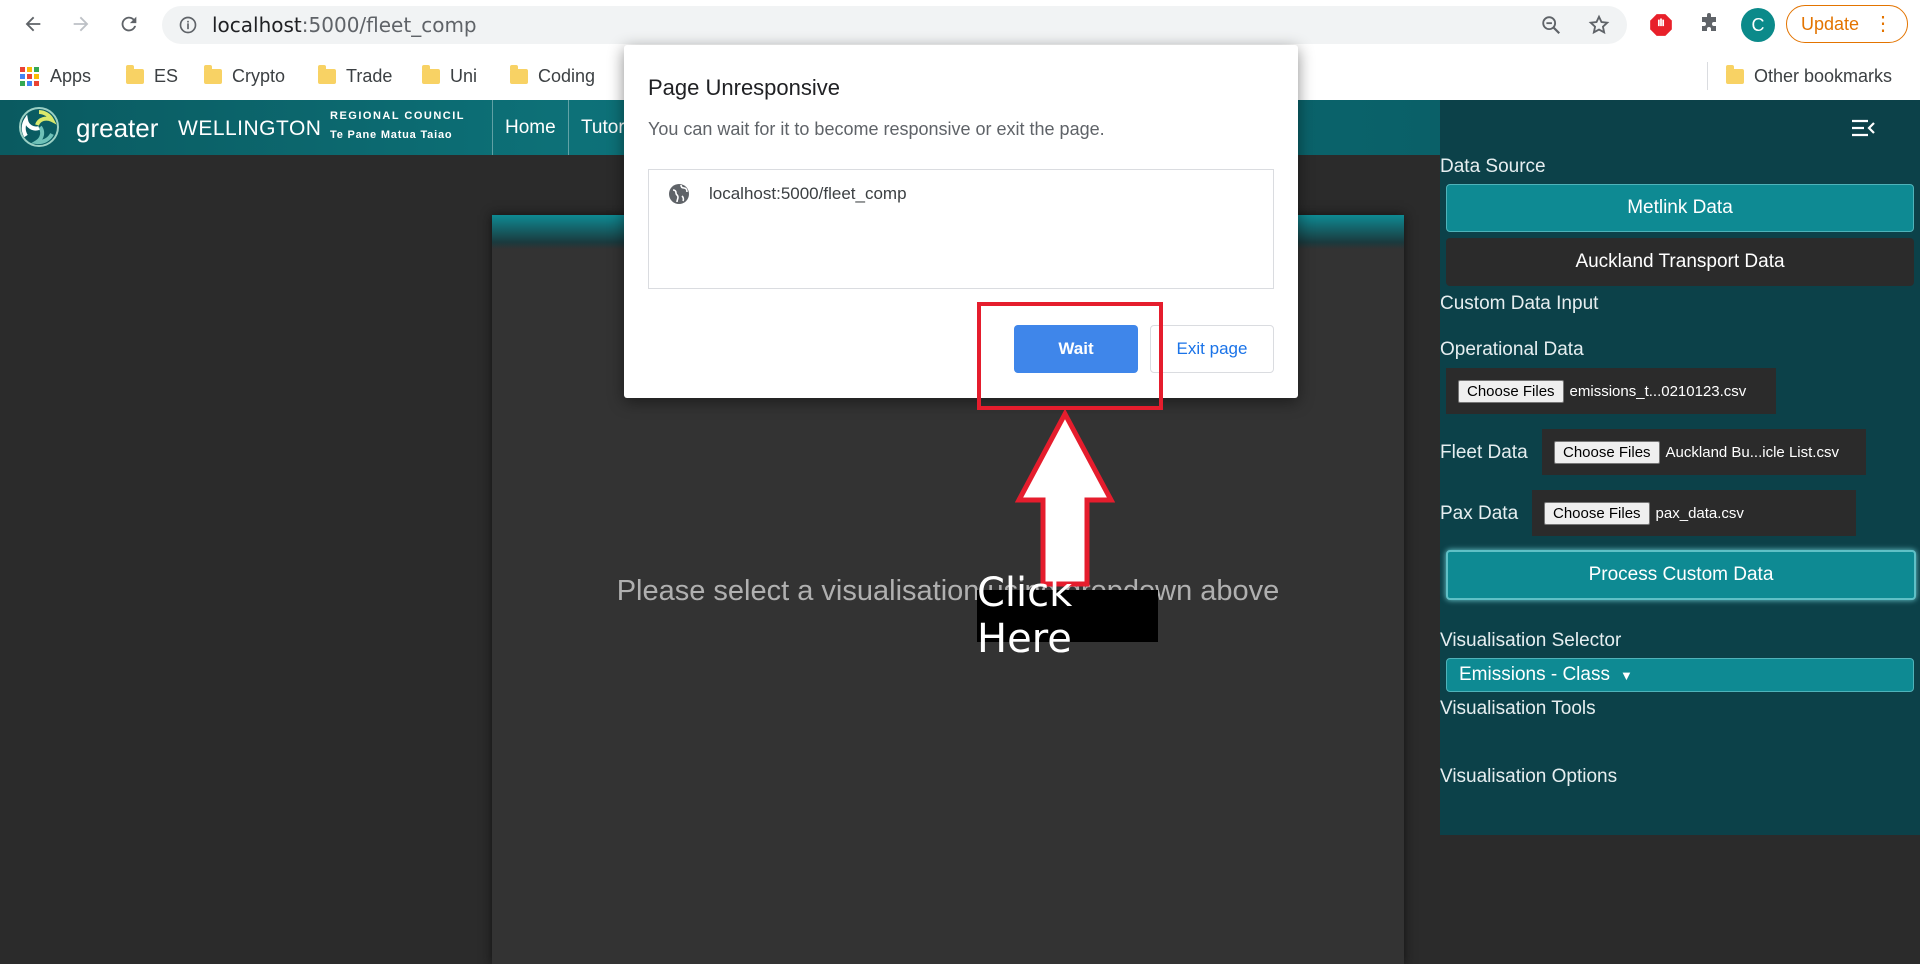 This screenshot has width=1920, height=964. I want to click on update-label: Update, so click(1830, 23).